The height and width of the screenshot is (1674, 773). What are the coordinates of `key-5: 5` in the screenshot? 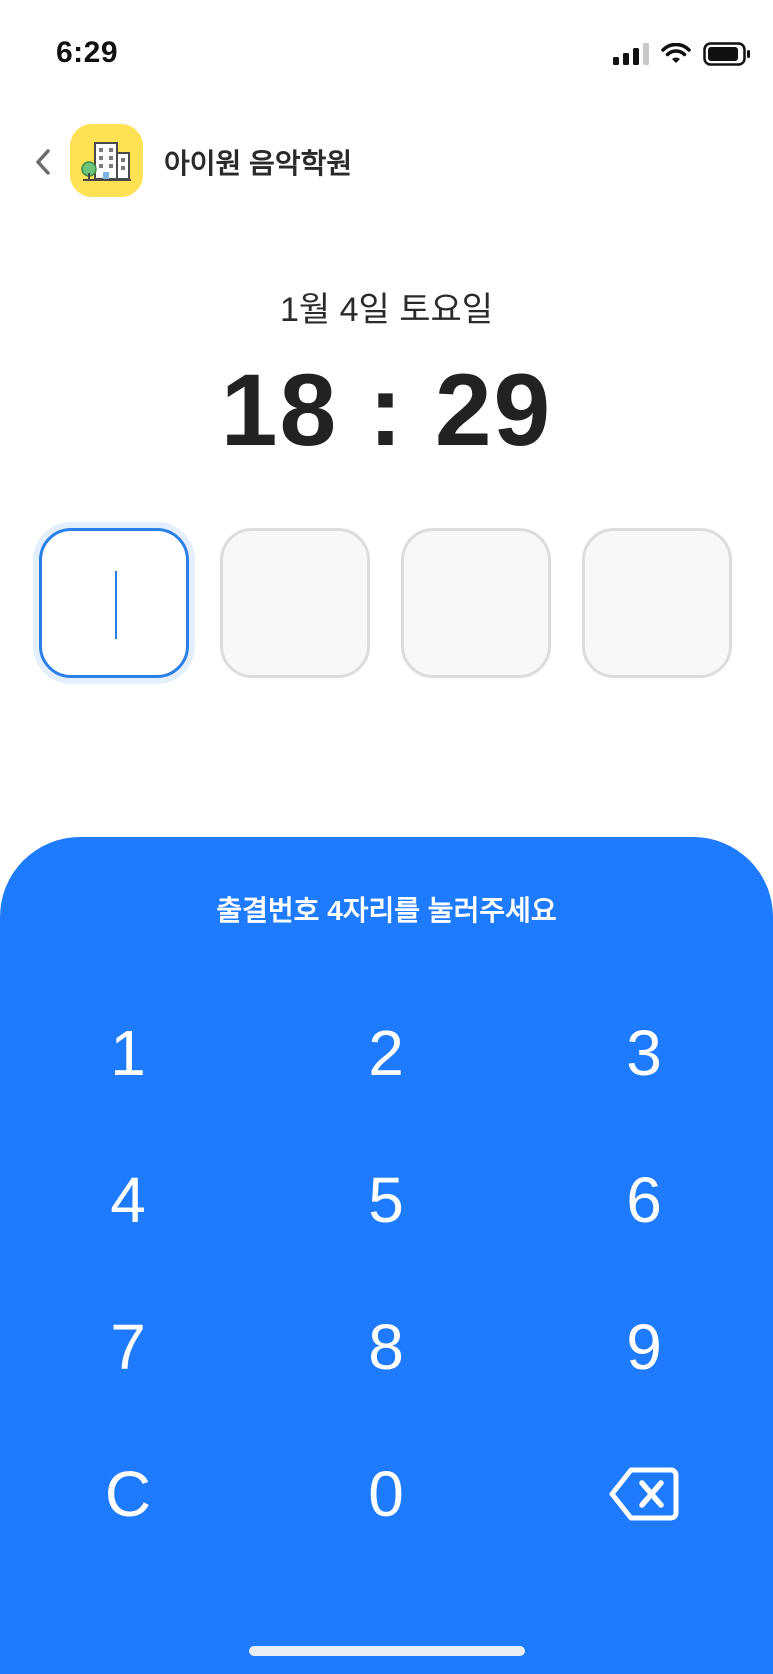 It's located at (386, 1200).